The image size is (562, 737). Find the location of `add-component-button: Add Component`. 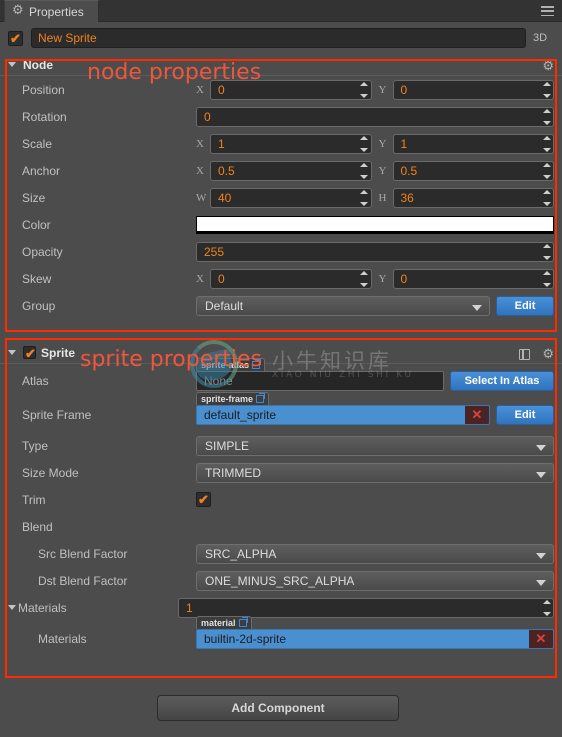

add-component-button: Add Component is located at coordinates (278, 708).